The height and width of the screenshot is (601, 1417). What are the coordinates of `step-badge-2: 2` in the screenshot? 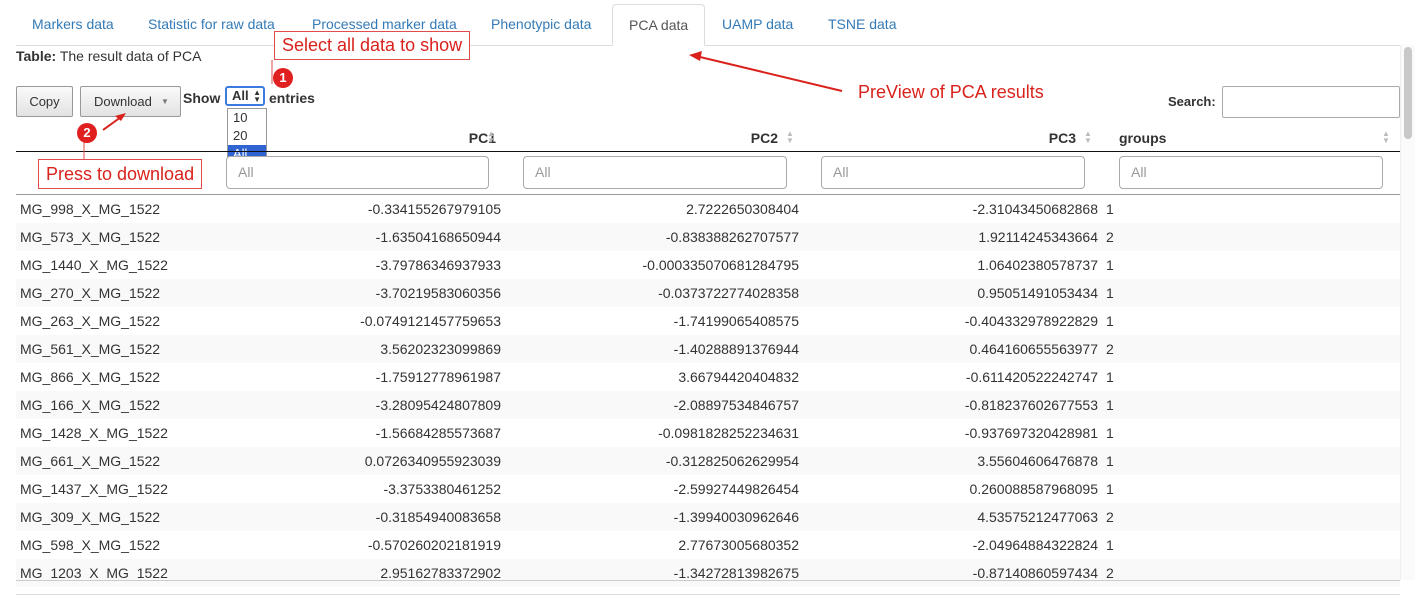 It's located at (87, 133).